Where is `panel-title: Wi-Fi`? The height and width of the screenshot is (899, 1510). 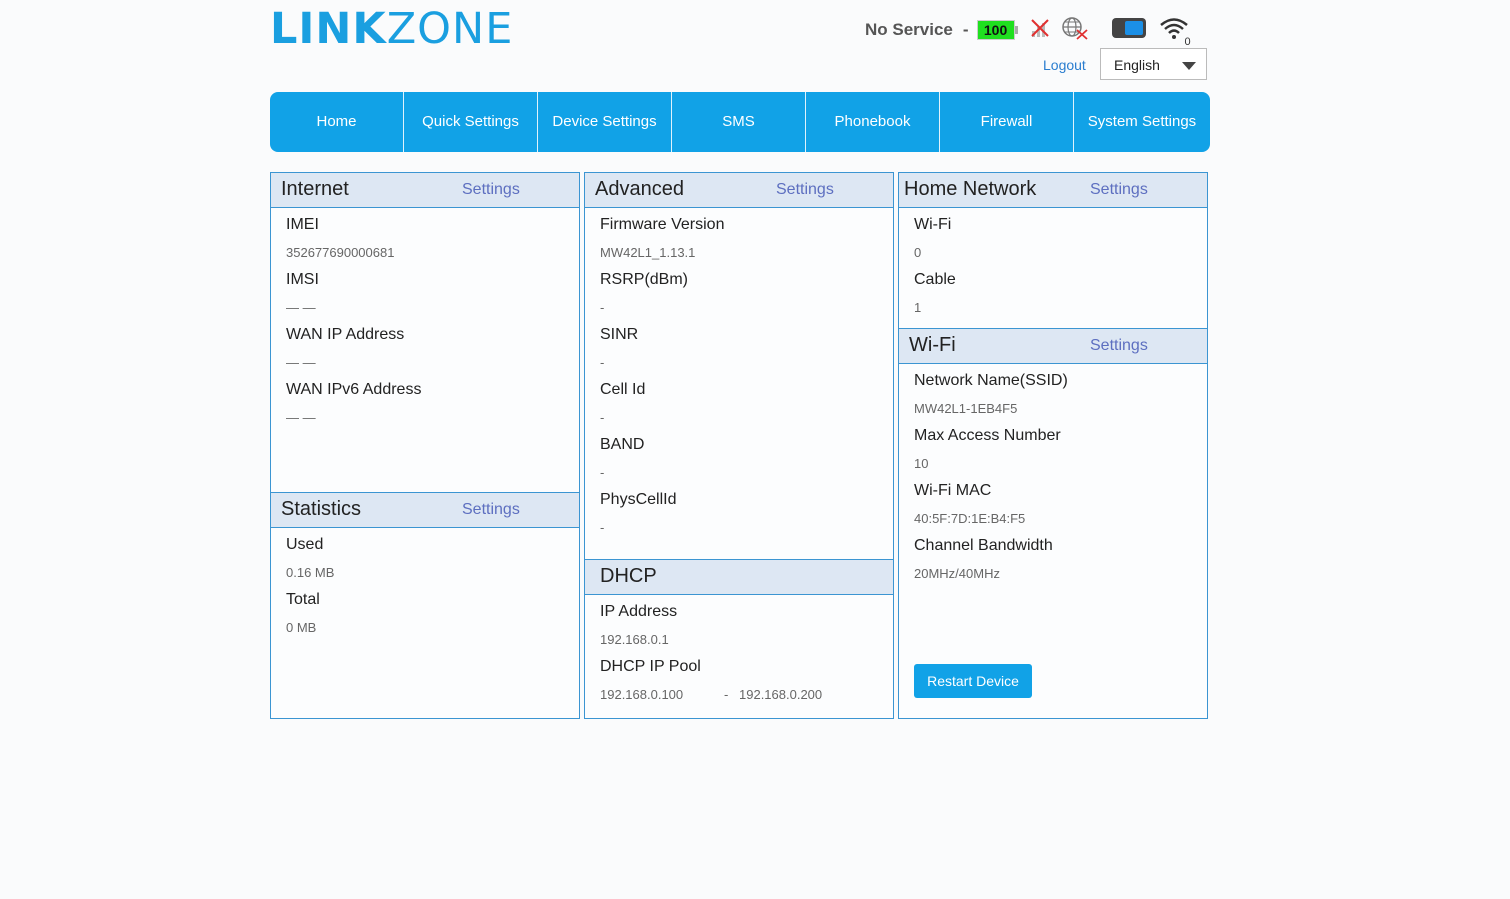
panel-title: Wi-Fi is located at coordinates (932, 345).